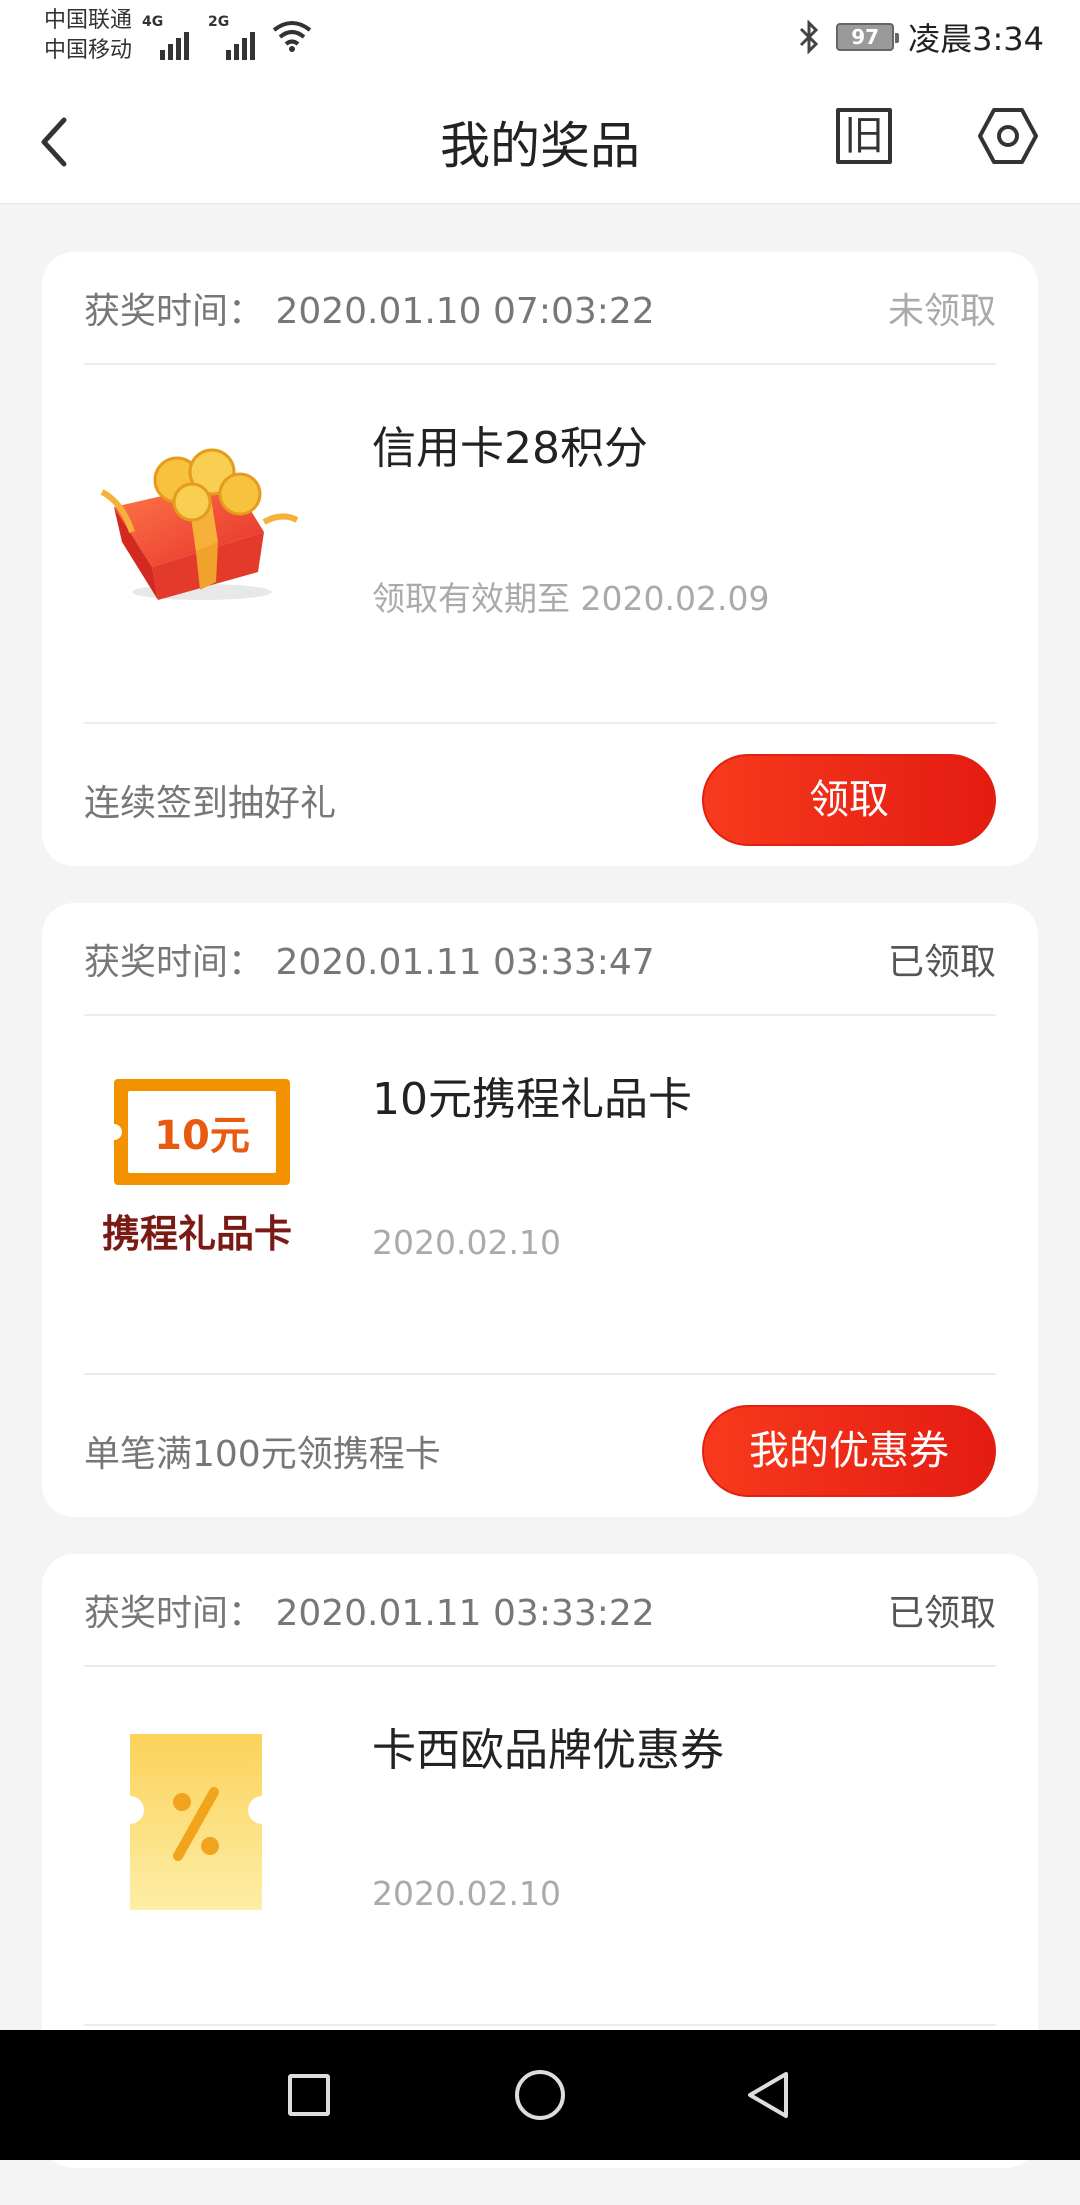 This screenshot has height=2205, width=1080. What do you see at coordinates (540, 1445) in the screenshot?
I see `prize-card-footer: 单笔满100元领携程卡 我的优惠券` at bounding box center [540, 1445].